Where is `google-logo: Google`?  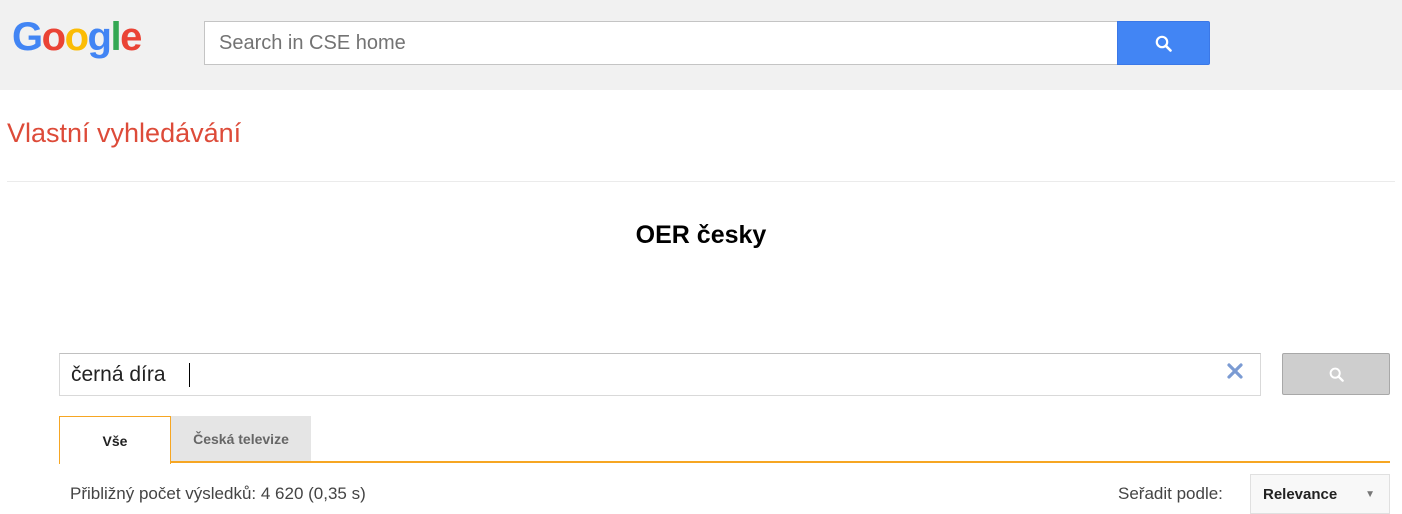
google-logo: Google is located at coordinates (77, 37).